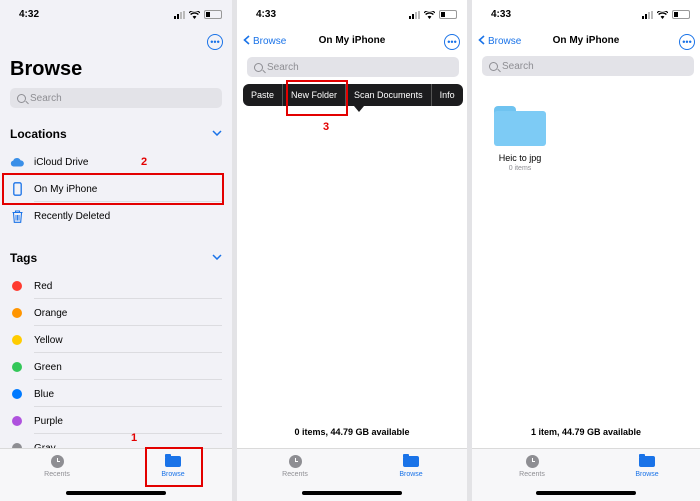 Image resolution: width=700 pixels, height=501 pixels. Describe the element at coordinates (38, 134) in the screenshot. I see `locations-header-label: Locations` at that location.